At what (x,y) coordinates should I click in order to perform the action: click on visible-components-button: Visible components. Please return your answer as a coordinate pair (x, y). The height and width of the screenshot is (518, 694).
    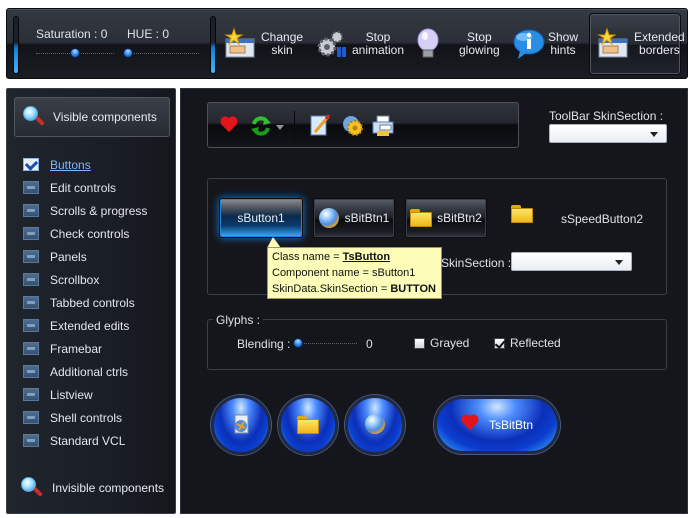
    Looking at the image, I should click on (92, 117).